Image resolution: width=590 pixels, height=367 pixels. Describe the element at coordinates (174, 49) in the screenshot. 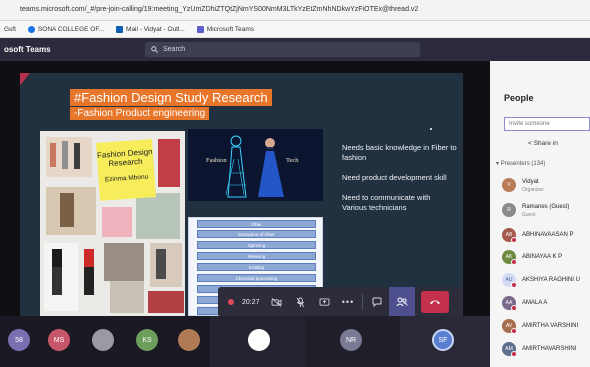

I see `search-placeholder: Search` at that location.